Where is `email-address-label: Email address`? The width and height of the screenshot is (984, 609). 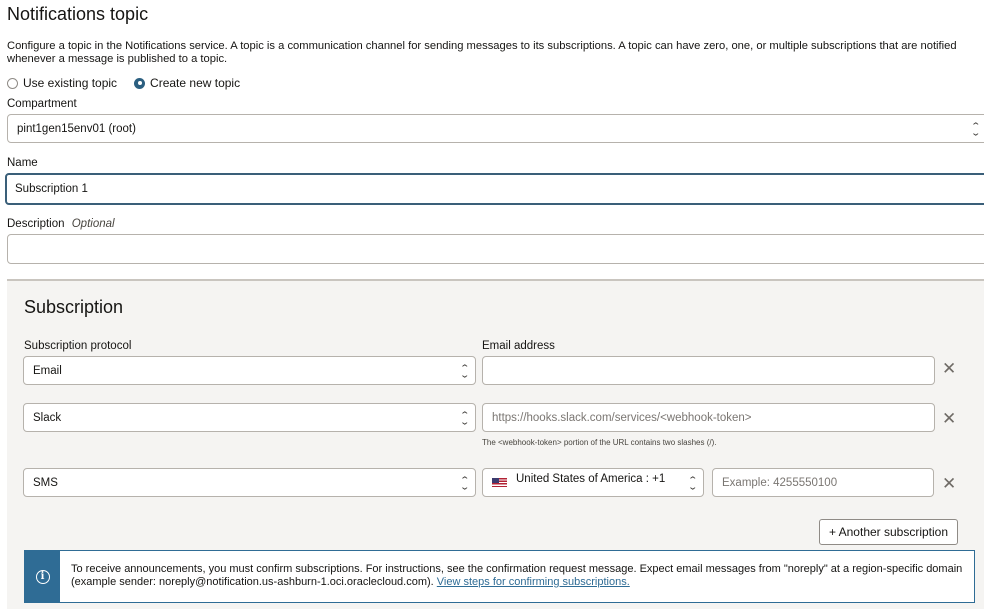 email-address-label: Email address is located at coordinates (518, 346).